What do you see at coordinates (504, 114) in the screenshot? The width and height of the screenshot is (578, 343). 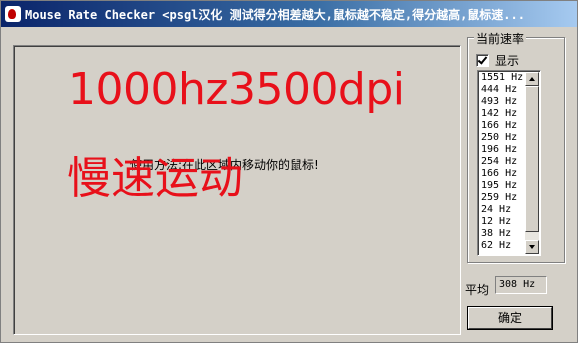 I see `rate-list-item: 142 Hz` at bounding box center [504, 114].